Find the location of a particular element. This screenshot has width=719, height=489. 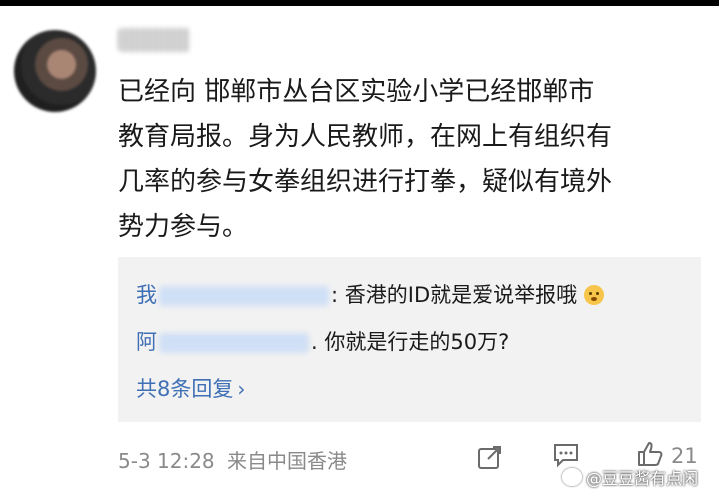

reply-item: 阿 . 你就是行走的50万? is located at coordinates (322, 341).